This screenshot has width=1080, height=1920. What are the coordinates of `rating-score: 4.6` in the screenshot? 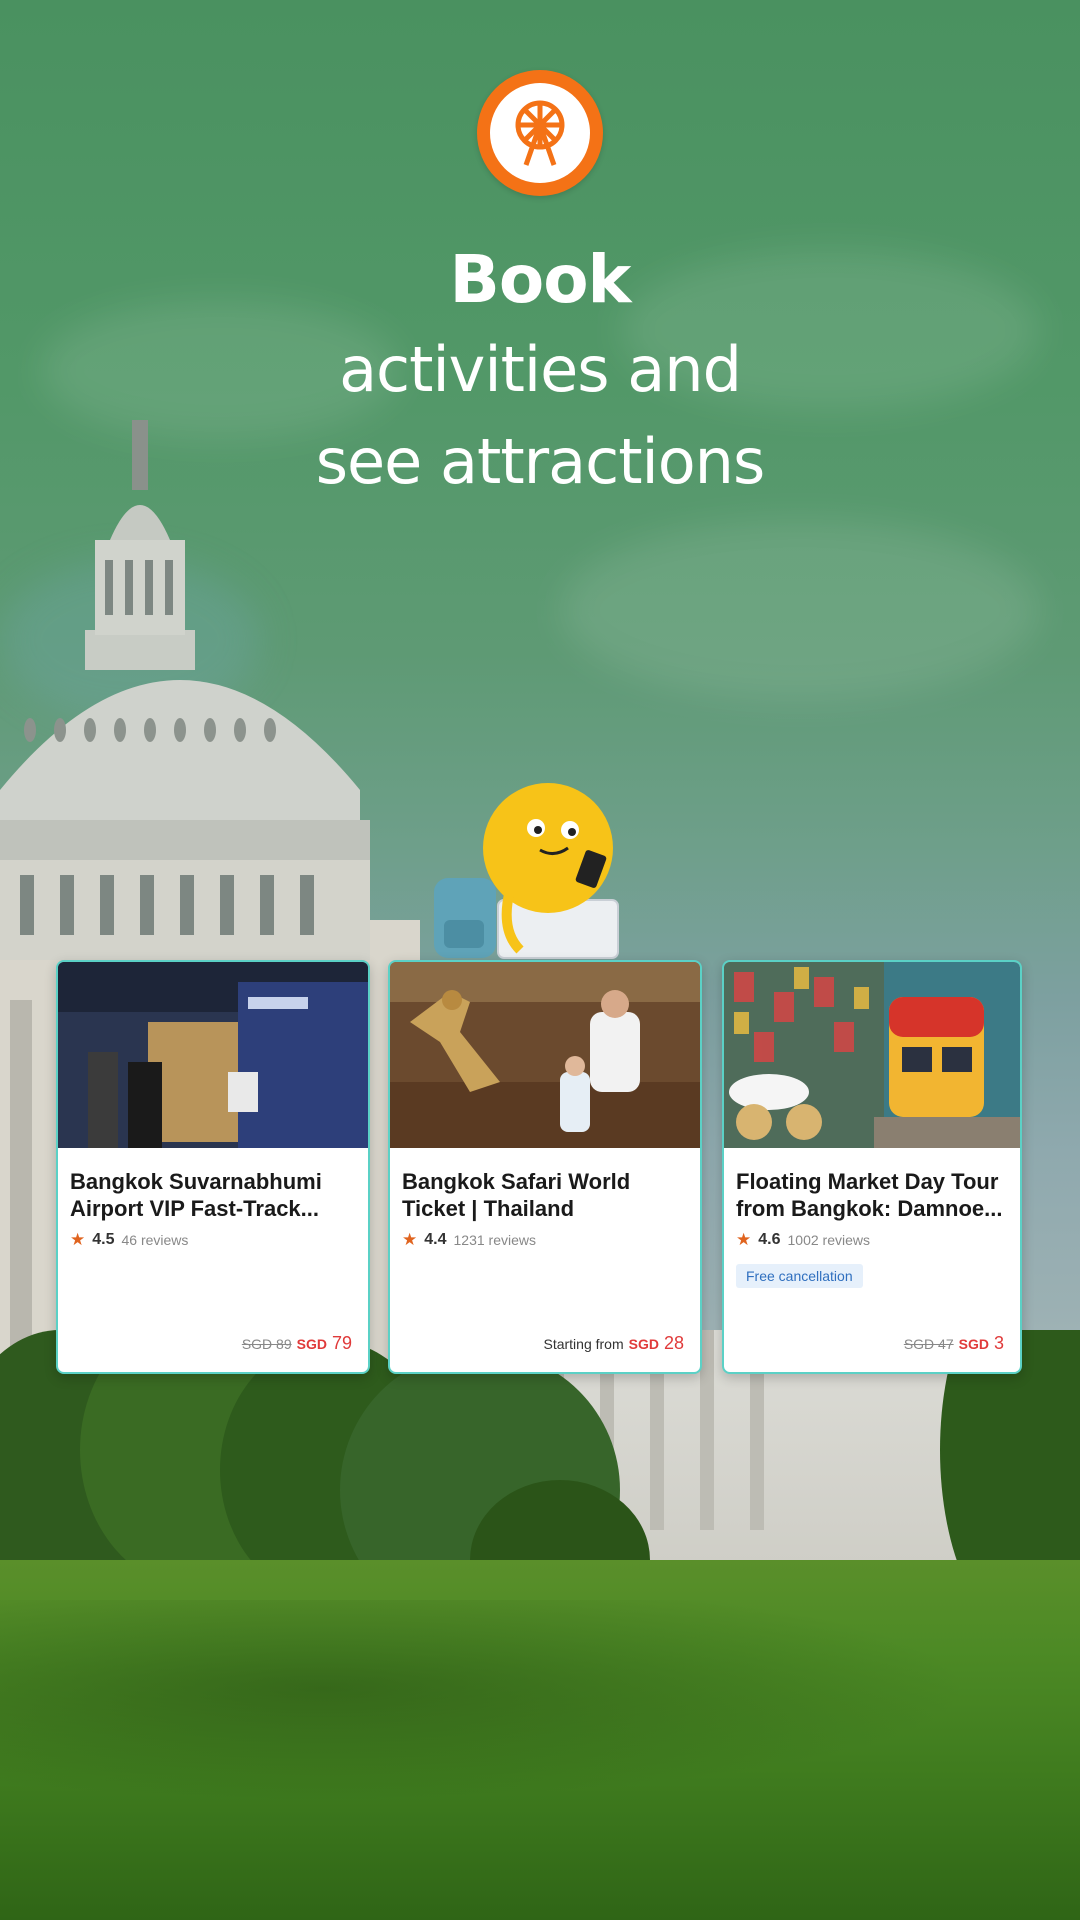 It's located at (769, 1239).